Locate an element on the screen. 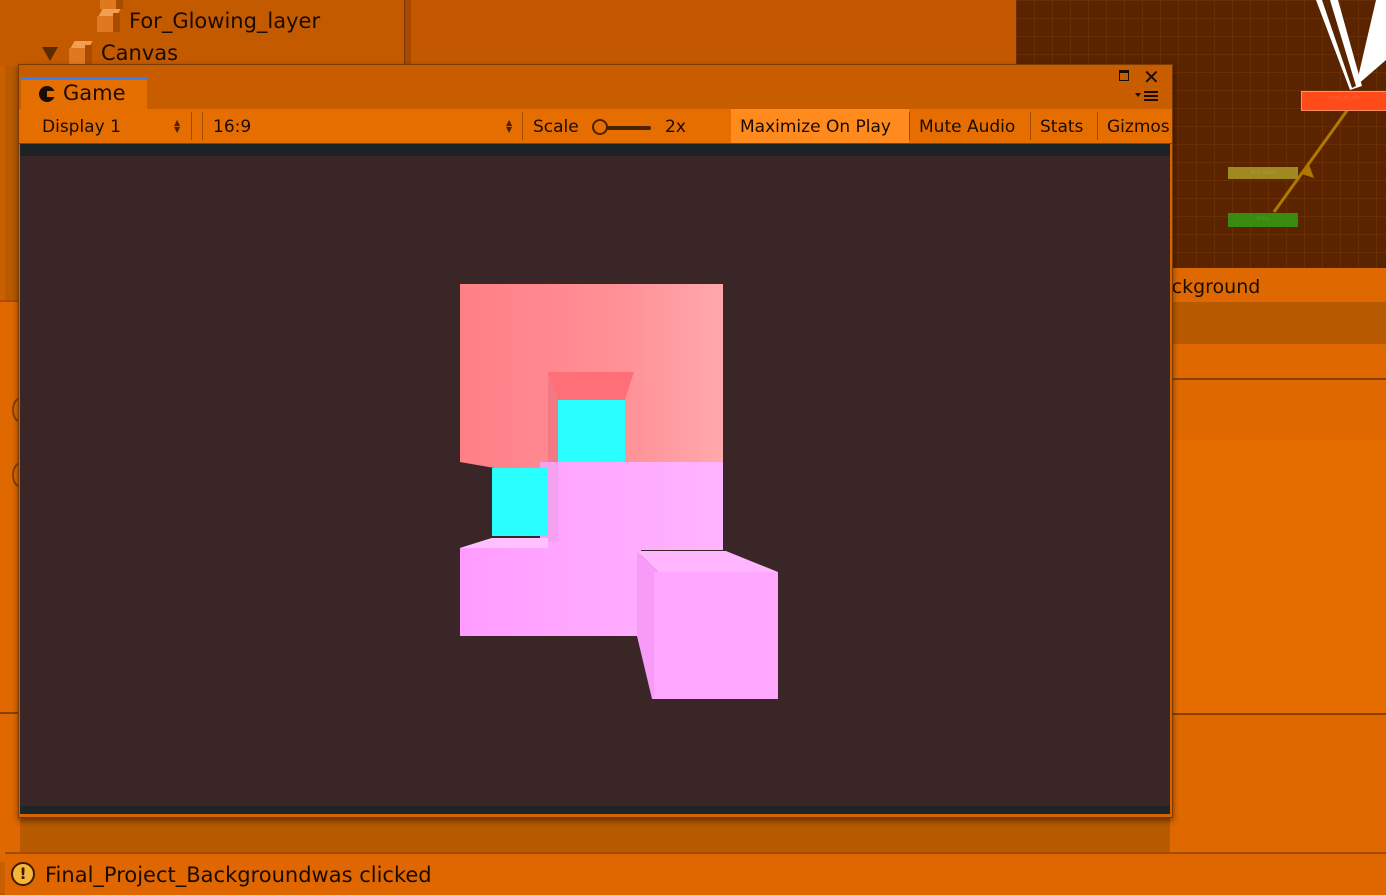 The width and height of the screenshot is (1386, 895). tab-game: Game is located at coordinates (84, 93).